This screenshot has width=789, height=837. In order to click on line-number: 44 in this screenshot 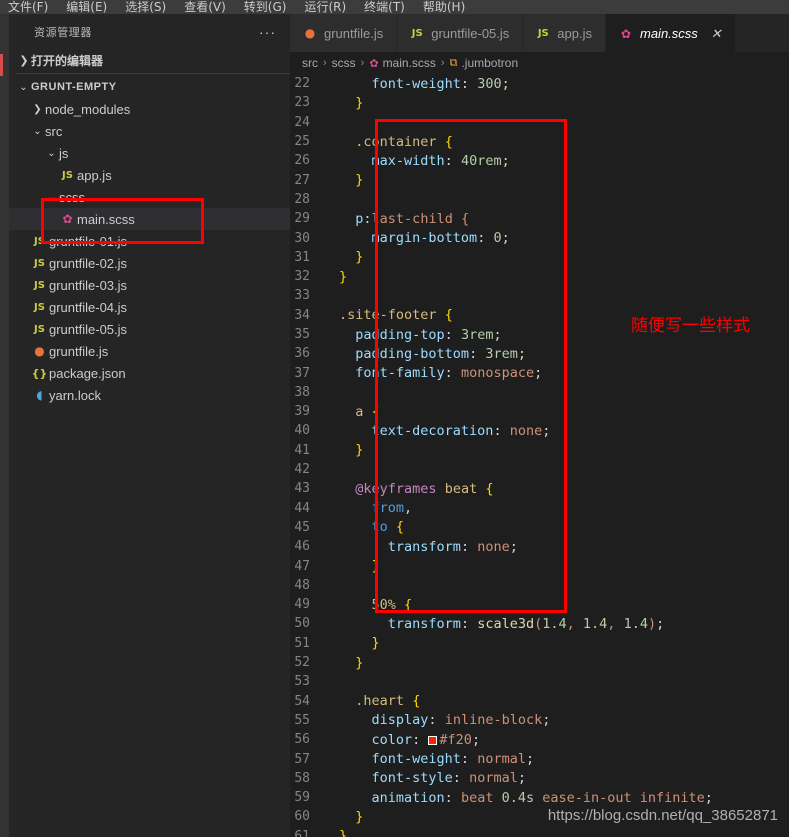, I will do `click(302, 508)`.